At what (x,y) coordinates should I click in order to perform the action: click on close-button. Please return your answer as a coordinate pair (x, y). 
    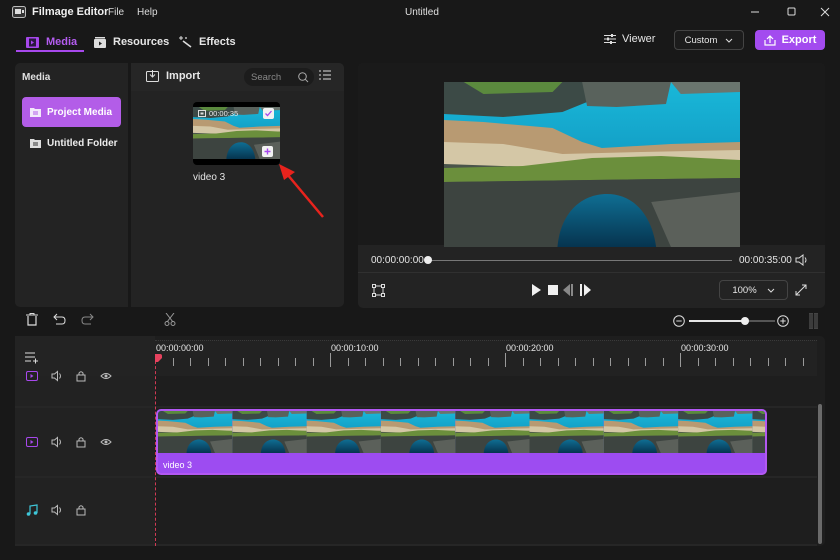
    Looking at the image, I should click on (825, 12).